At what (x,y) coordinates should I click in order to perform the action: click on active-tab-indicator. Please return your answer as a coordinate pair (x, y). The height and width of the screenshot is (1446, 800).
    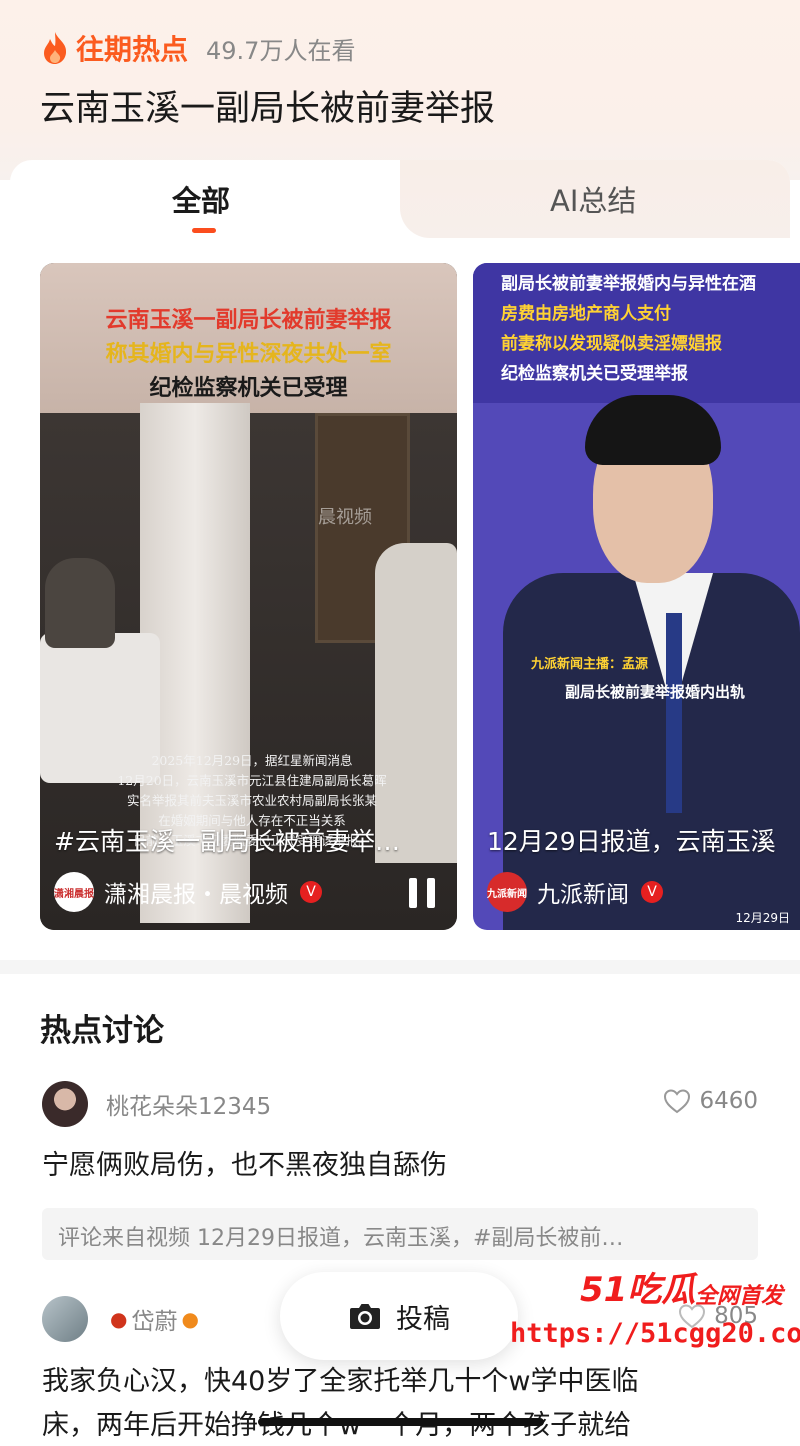
    Looking at the image, I should click on (204, 230).